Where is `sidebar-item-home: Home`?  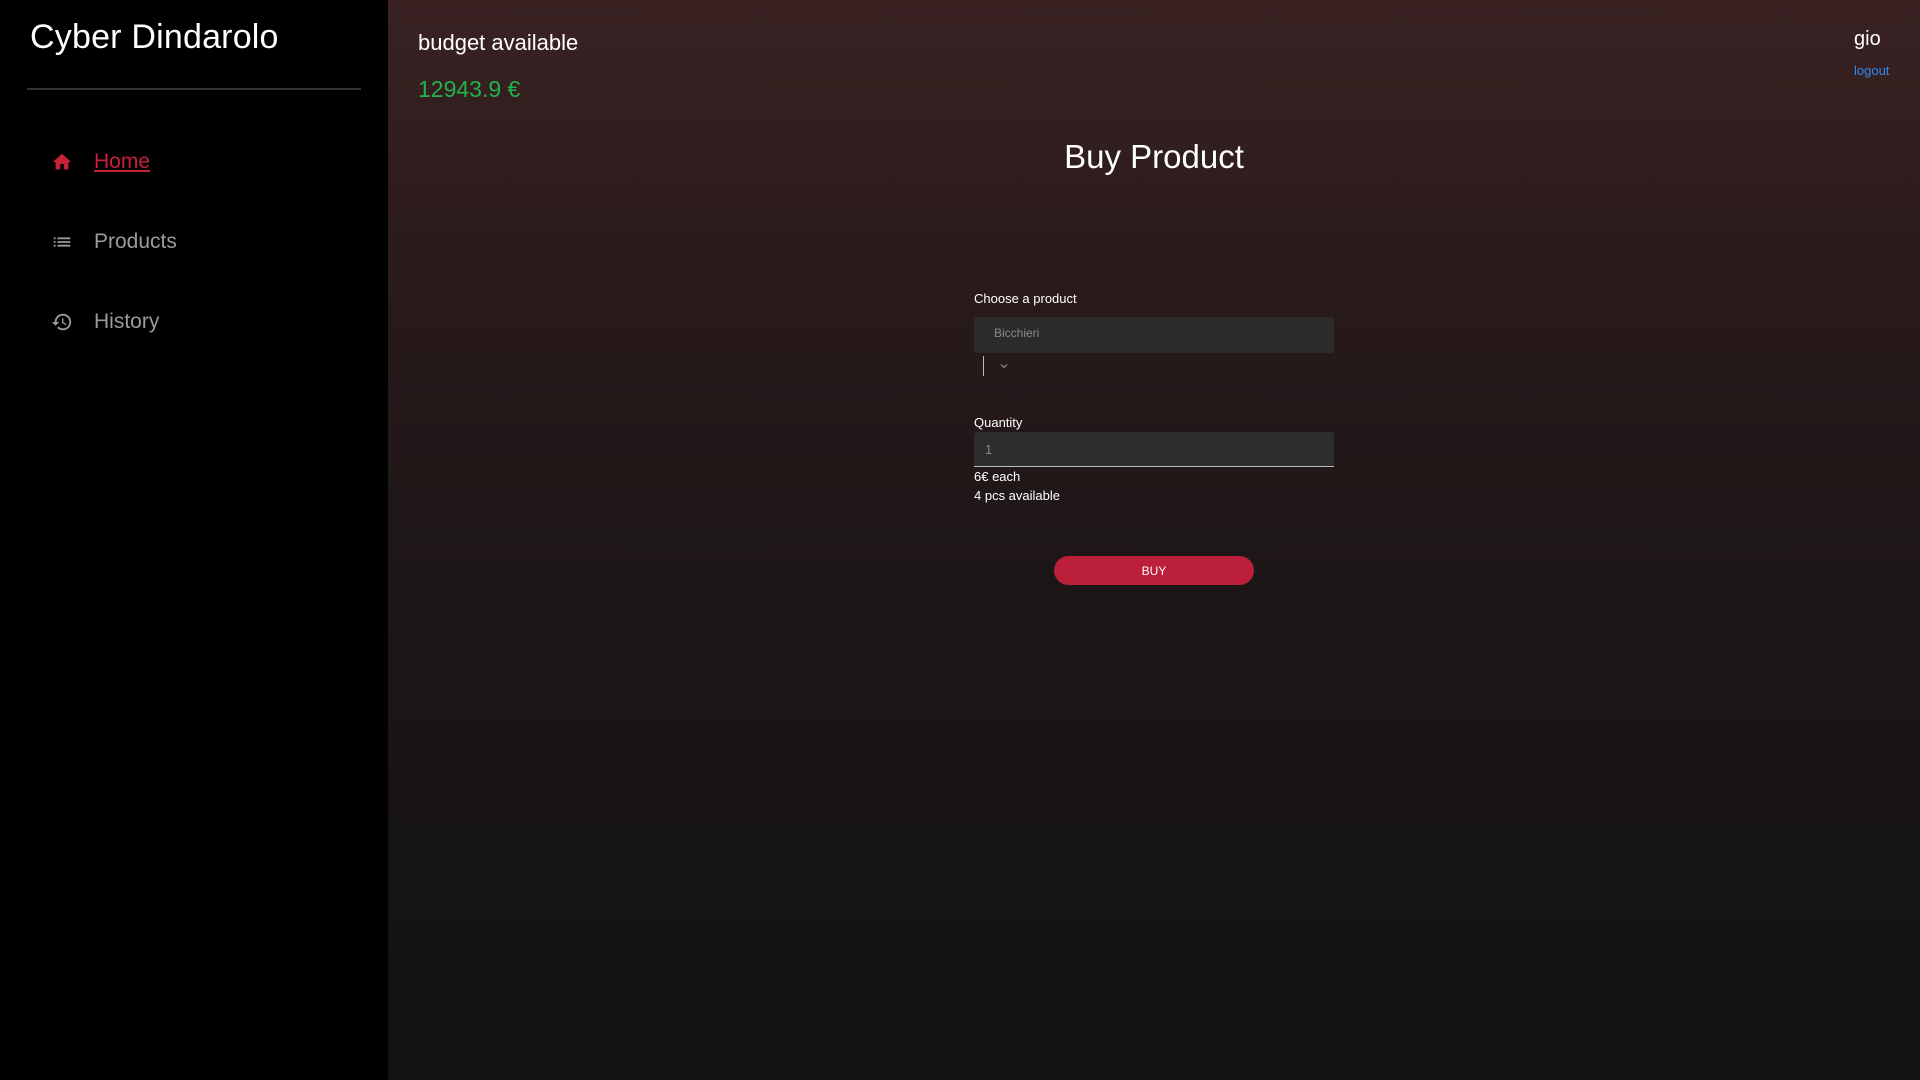 sidebar-item-home: Home is located at coordinates (99, 162).